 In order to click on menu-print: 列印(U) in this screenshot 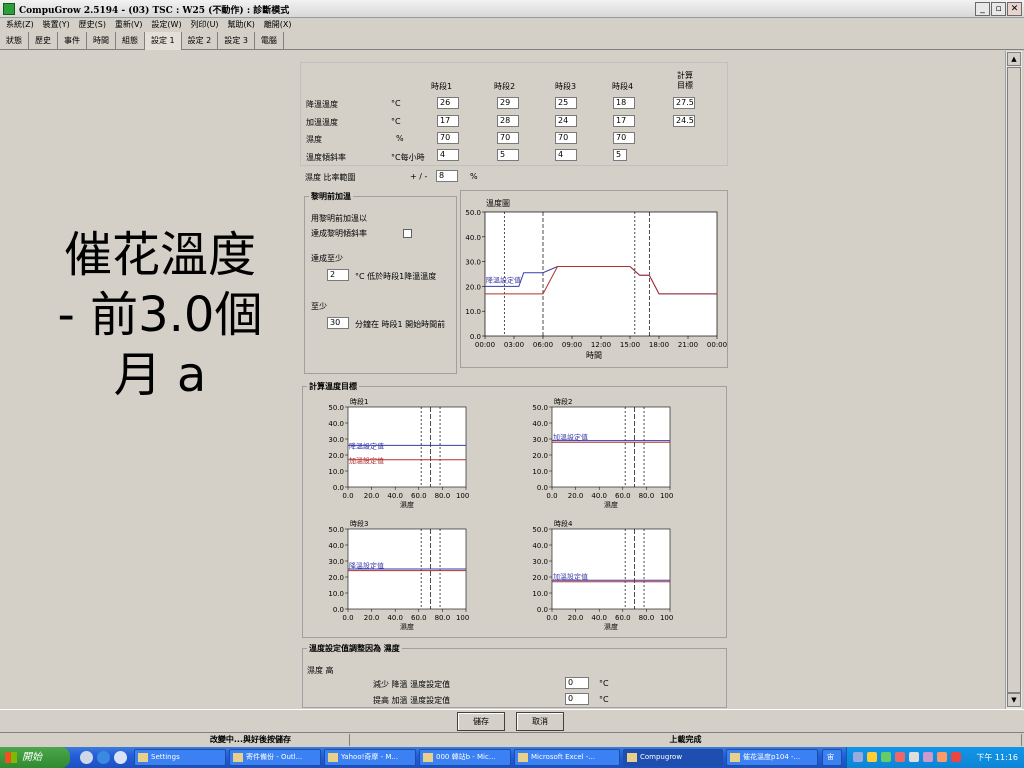, I will do `click(204, 25)`.